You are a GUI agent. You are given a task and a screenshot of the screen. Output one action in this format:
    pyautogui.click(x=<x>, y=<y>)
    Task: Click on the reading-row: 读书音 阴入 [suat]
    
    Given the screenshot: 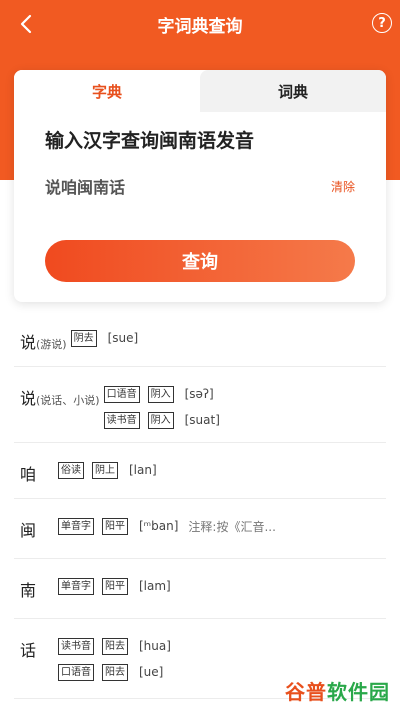 What is the action you would take?
    pyautogui.click(x=161, y=420)
    